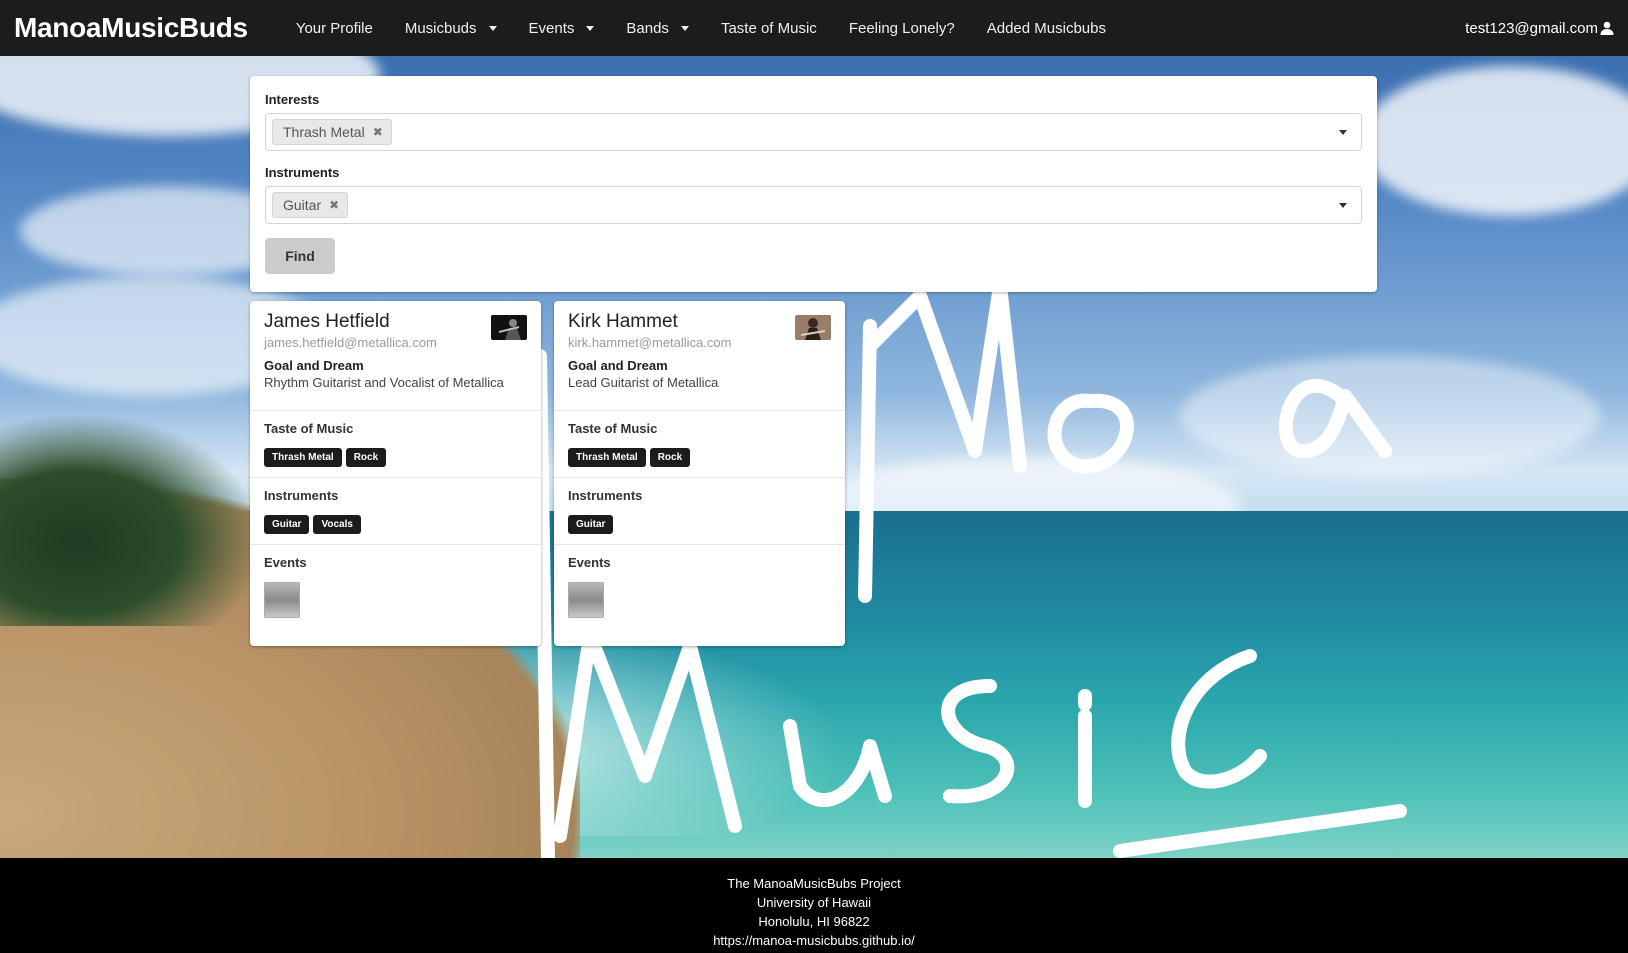 The image size is (1628, 953). Describe the element at coordinates (337, 524) in the screenshot. I see `tag: Vocals` at that location.